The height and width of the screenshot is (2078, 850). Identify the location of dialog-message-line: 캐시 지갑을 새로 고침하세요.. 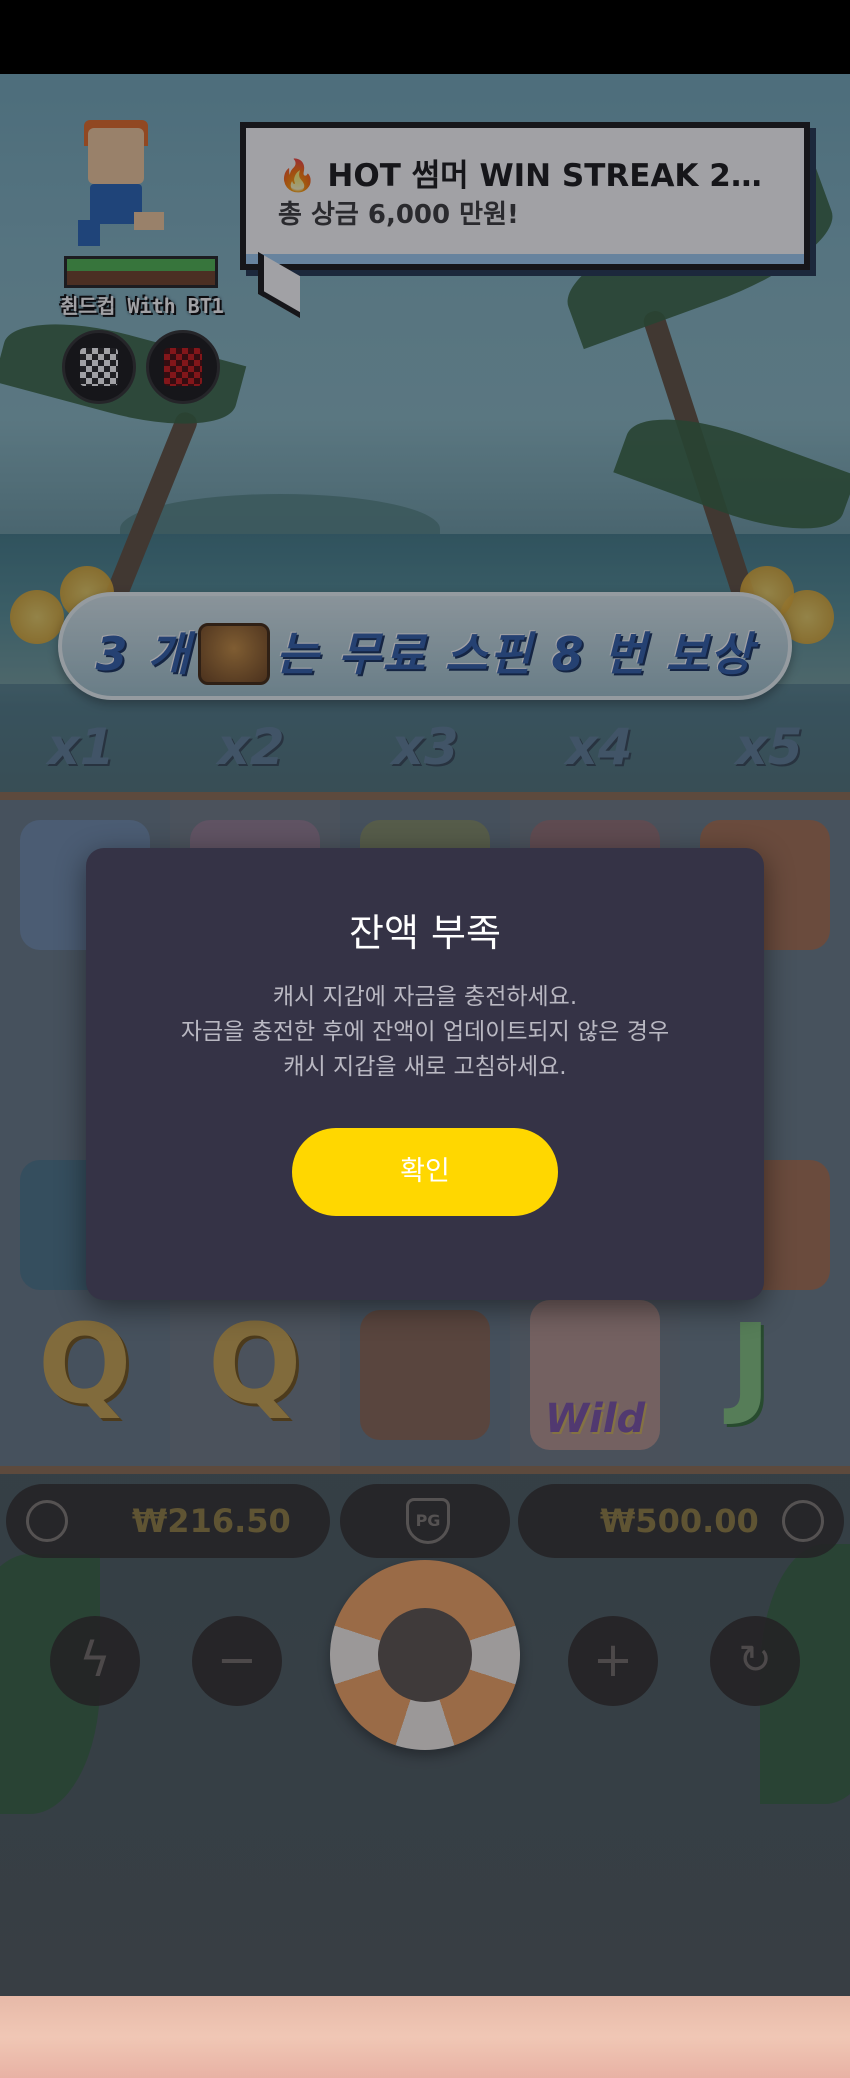
(425, 1067).